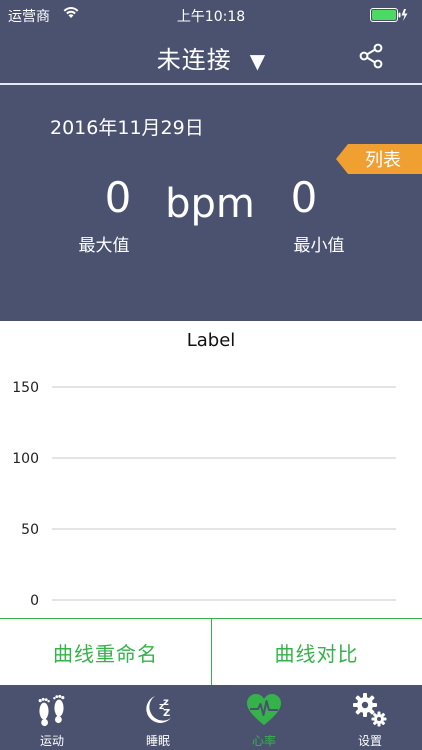 This screenshot has width=422, height=750. I want to click on nav-bar: 未连接 ▼, so click(211, 56).